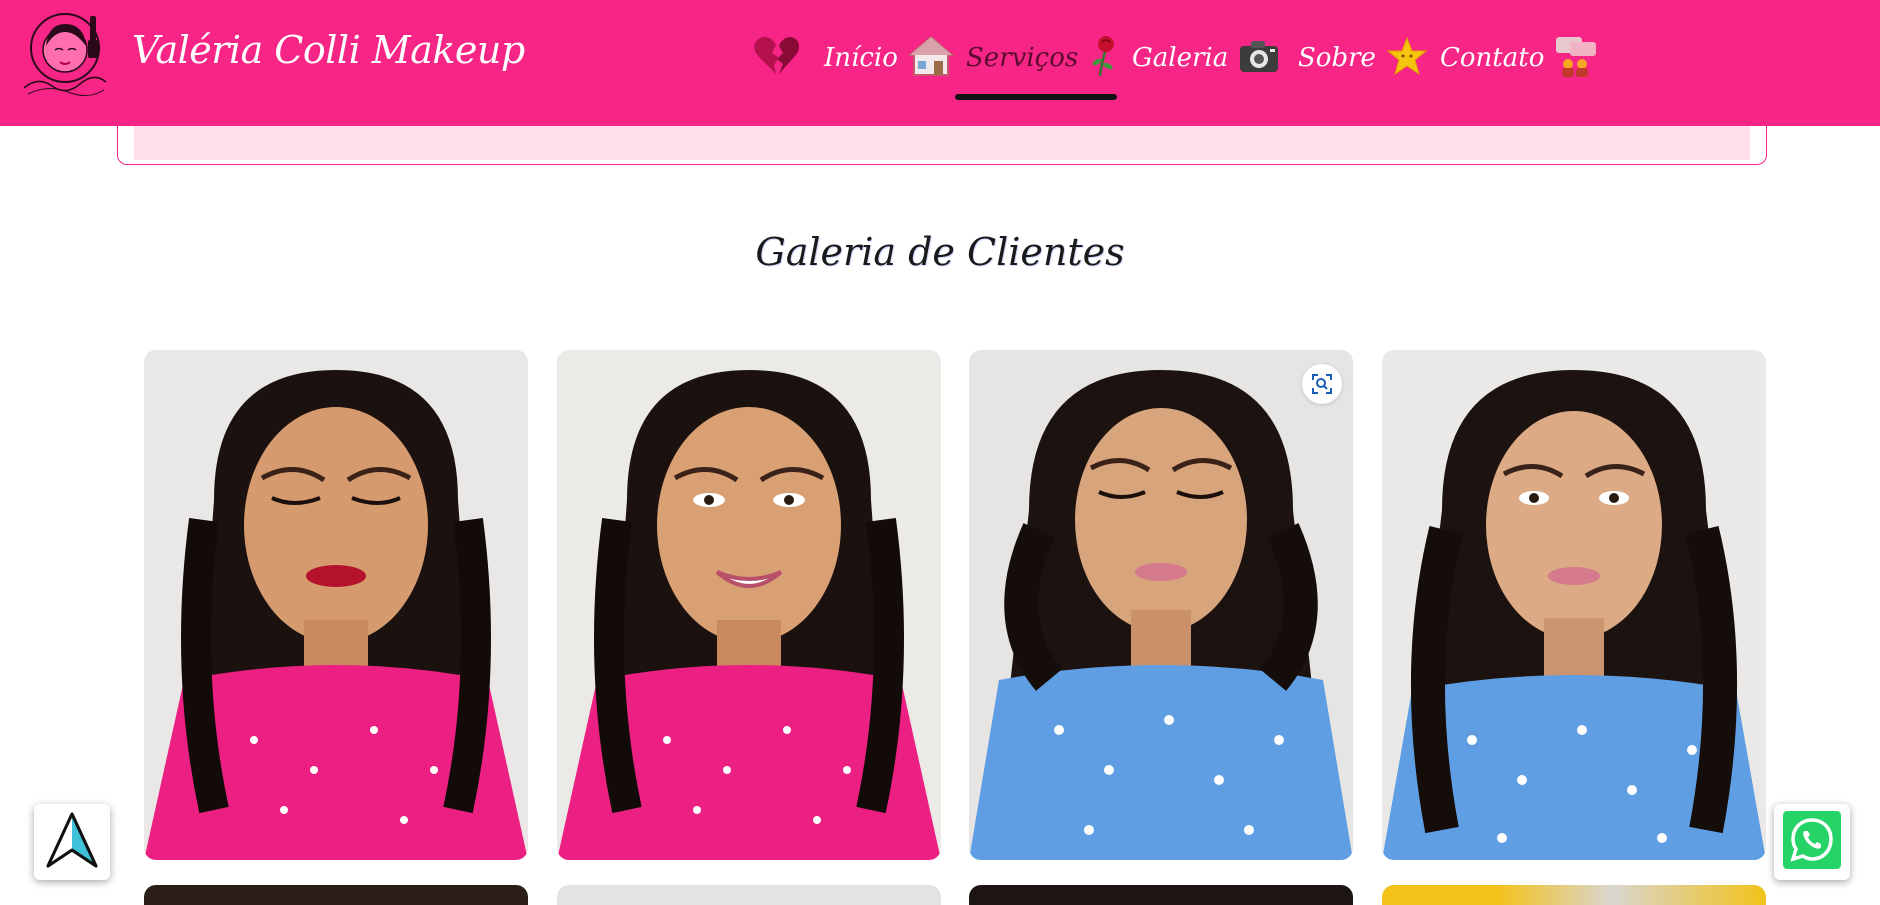 The image size is (1880, 905). What do you see at coordinates (1104, 58) in the screenshot?
I see `rose-icon` at bounding box center [1104, 58].